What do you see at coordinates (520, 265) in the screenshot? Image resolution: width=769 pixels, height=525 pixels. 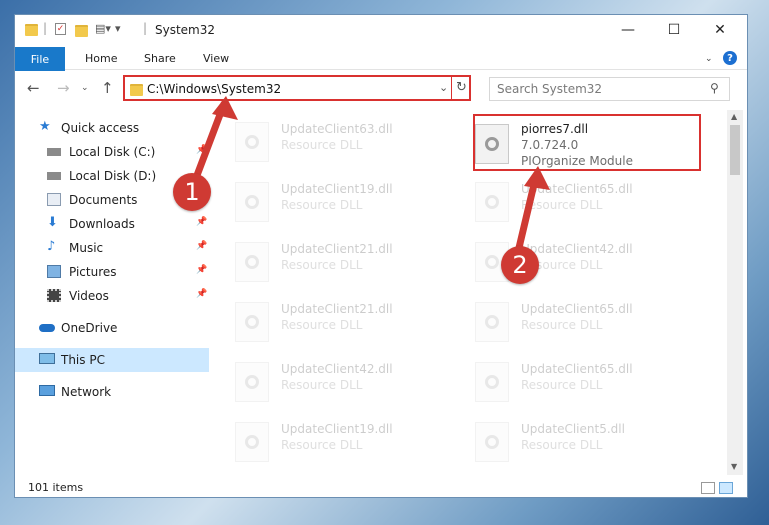 I see `step-badge-2: 2` at bounding box center [520, 265].